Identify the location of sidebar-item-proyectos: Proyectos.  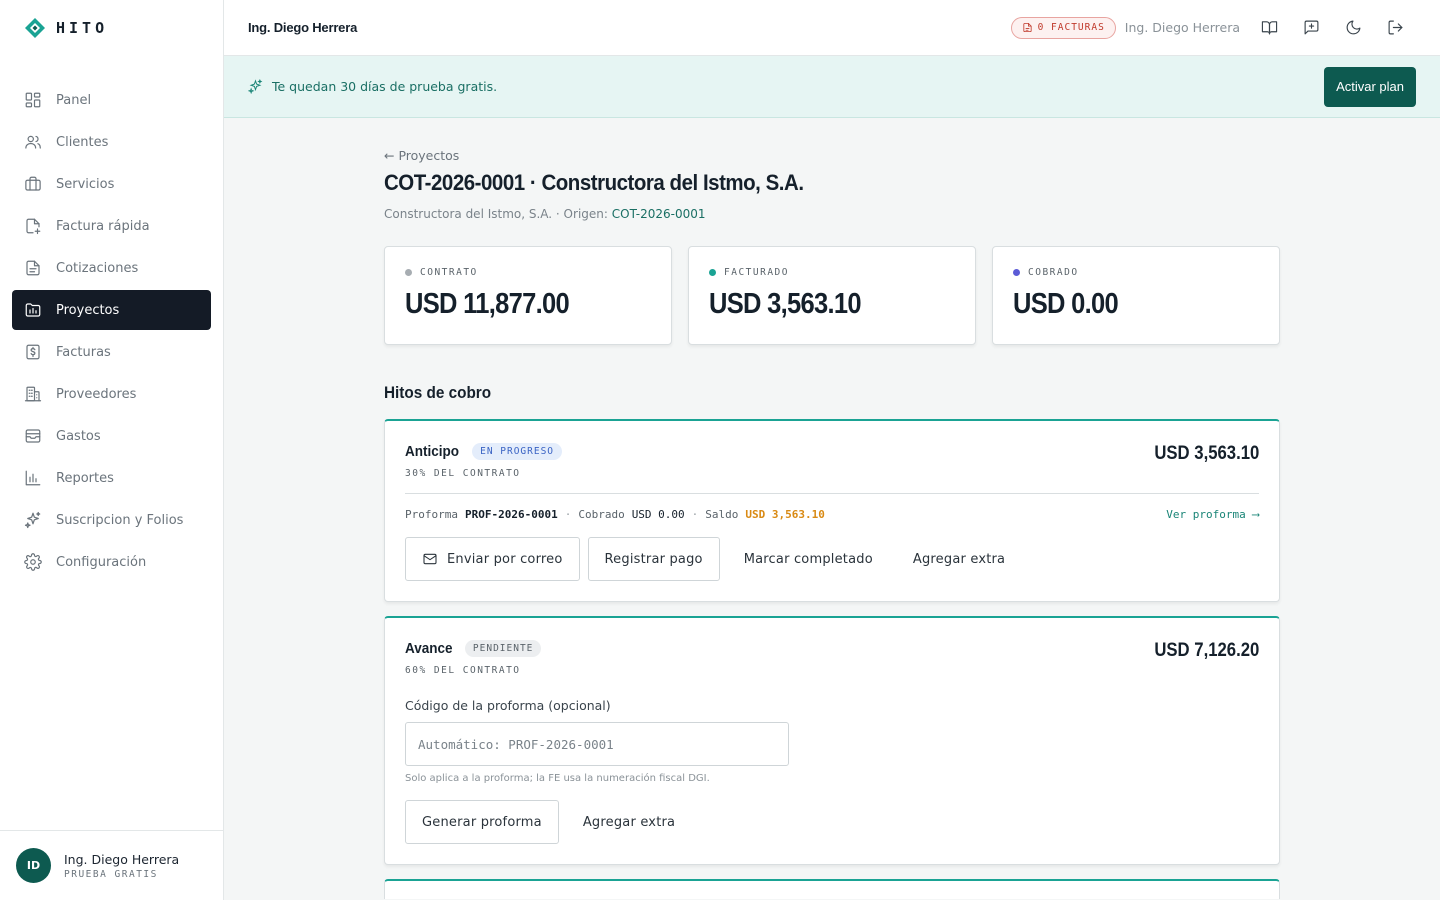
(111, 310).